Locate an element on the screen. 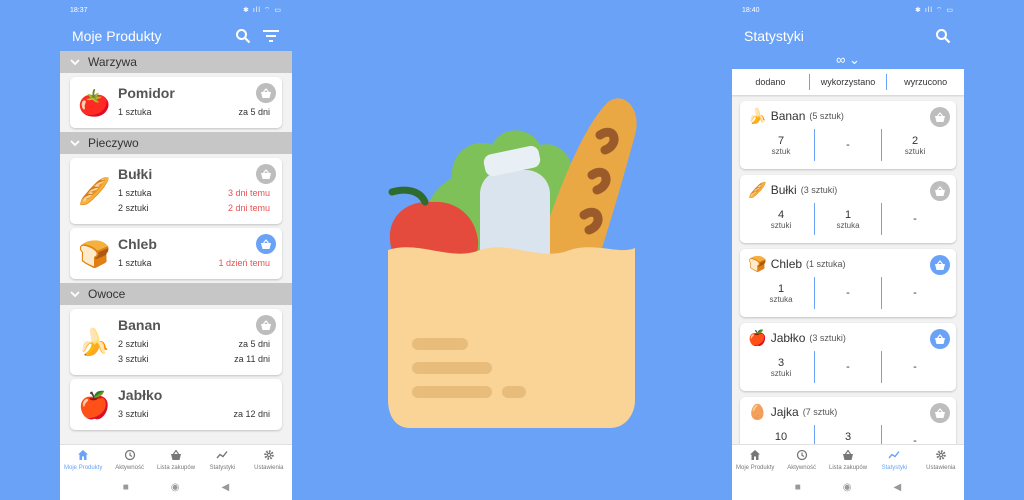 This screenshot has height=500, width=1024. stat-value-wykorzystano: 1 sztuka is located at coordinates (848, 219).